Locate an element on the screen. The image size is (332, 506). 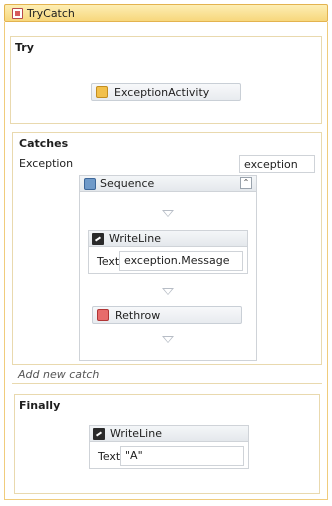
exception-activity-label: ExceptionActivity is located at coordinates (162, 92).